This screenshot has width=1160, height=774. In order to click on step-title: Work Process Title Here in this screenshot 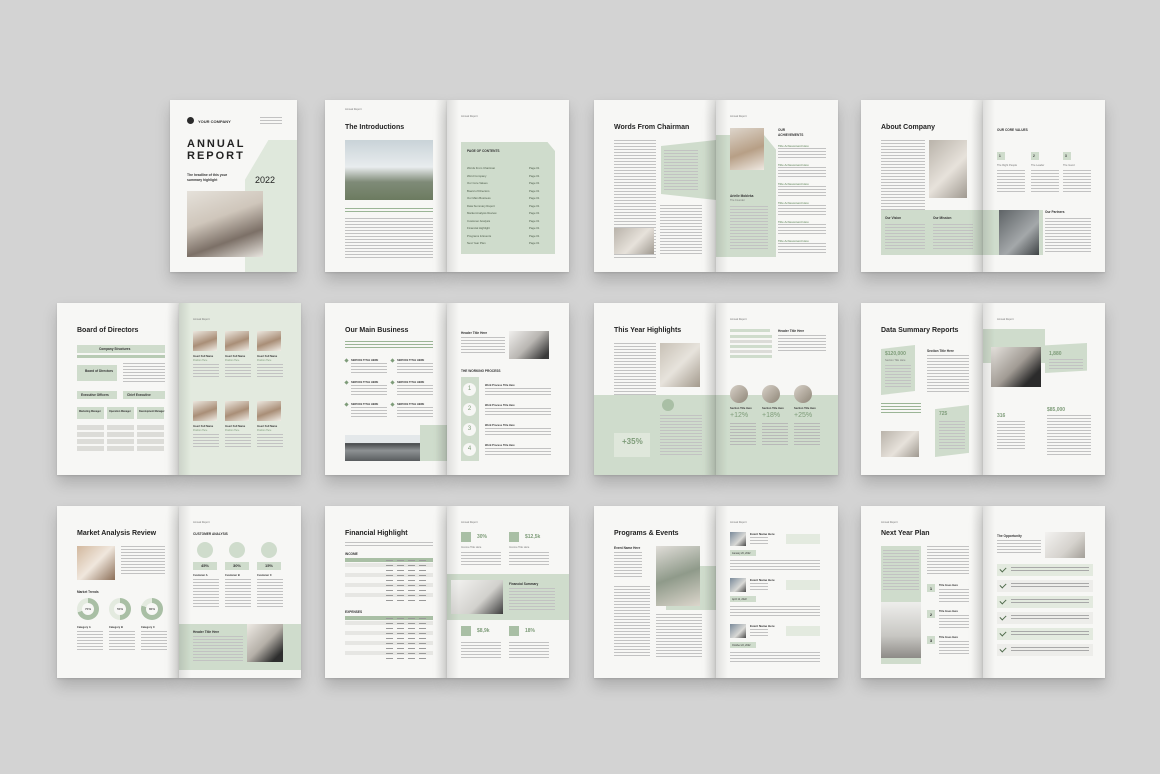, I will do `click(500, 425)`.